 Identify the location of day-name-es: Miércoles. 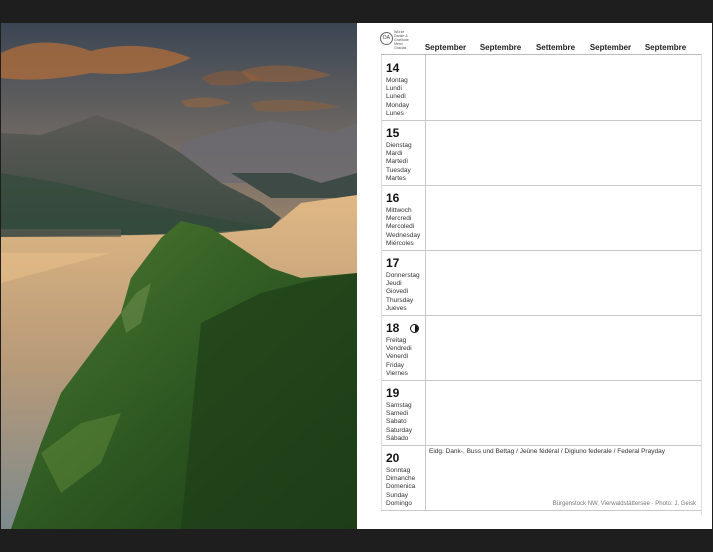
(400, 243).